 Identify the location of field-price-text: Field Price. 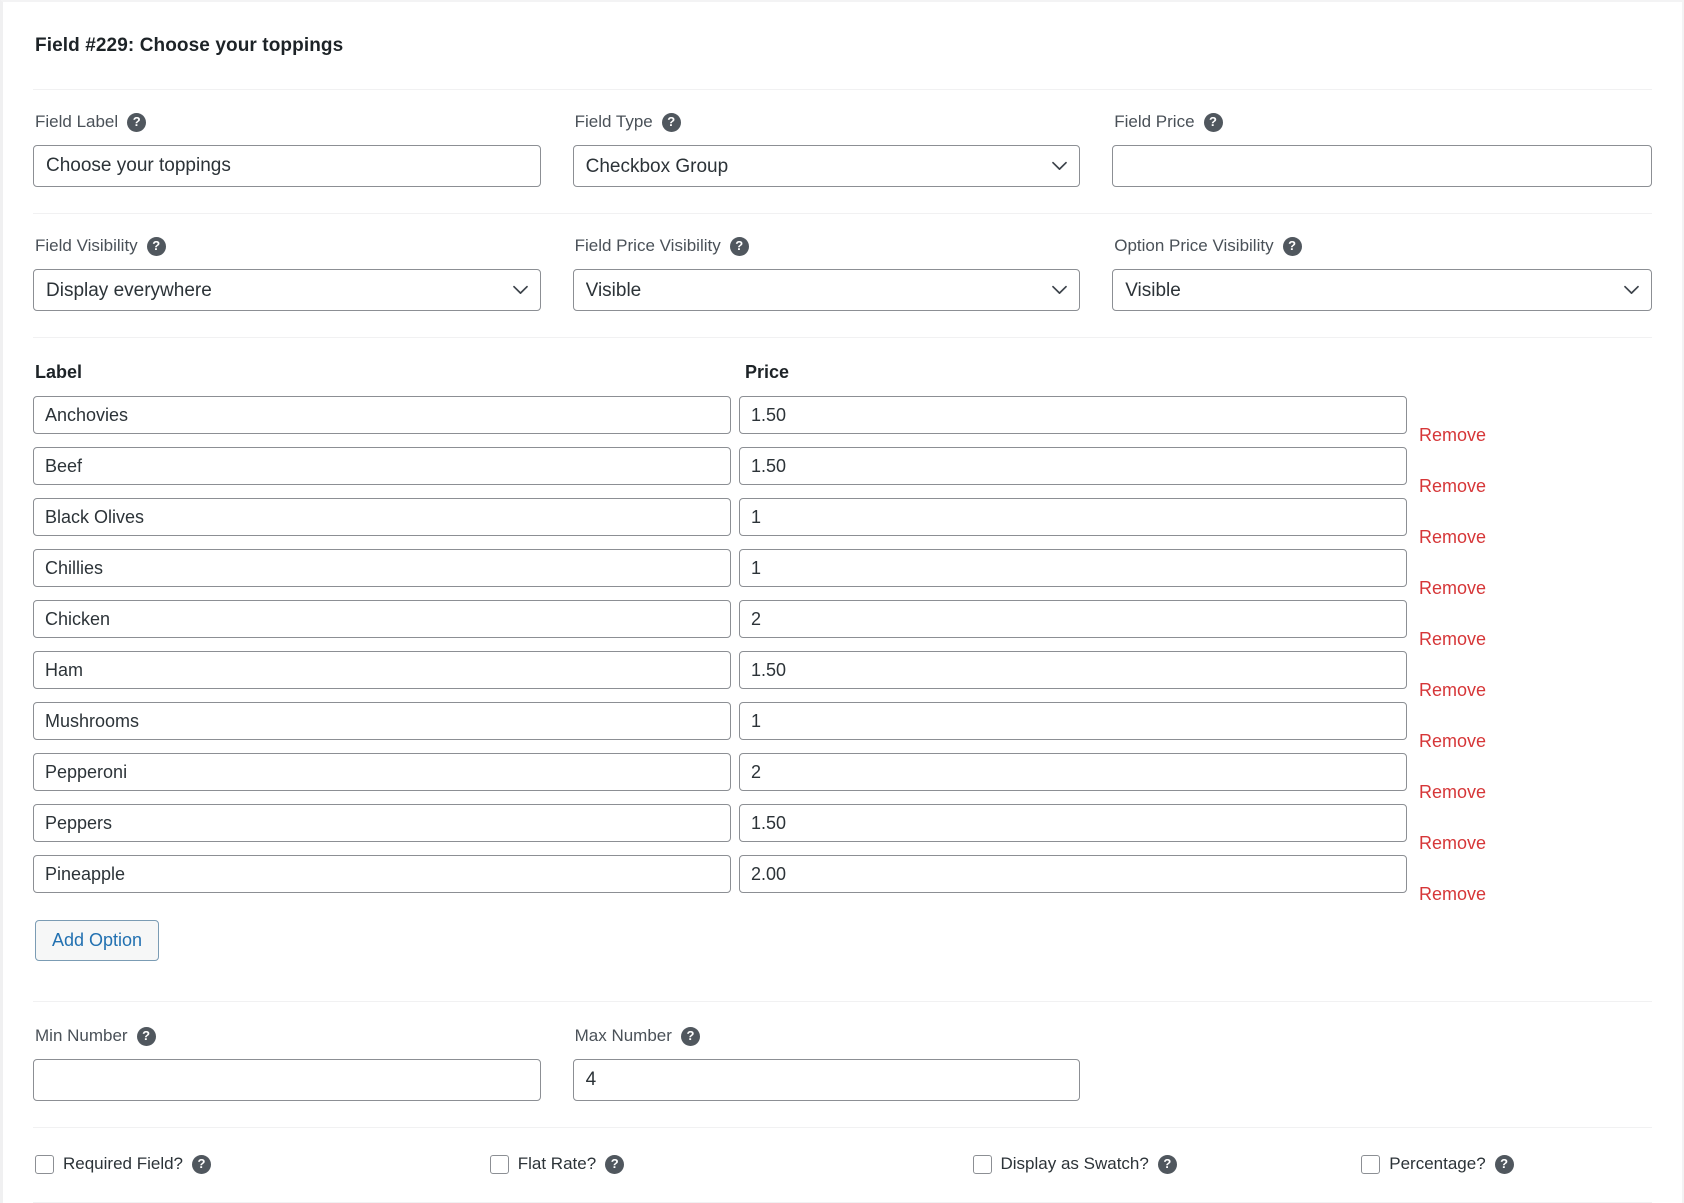
(1154, 121).